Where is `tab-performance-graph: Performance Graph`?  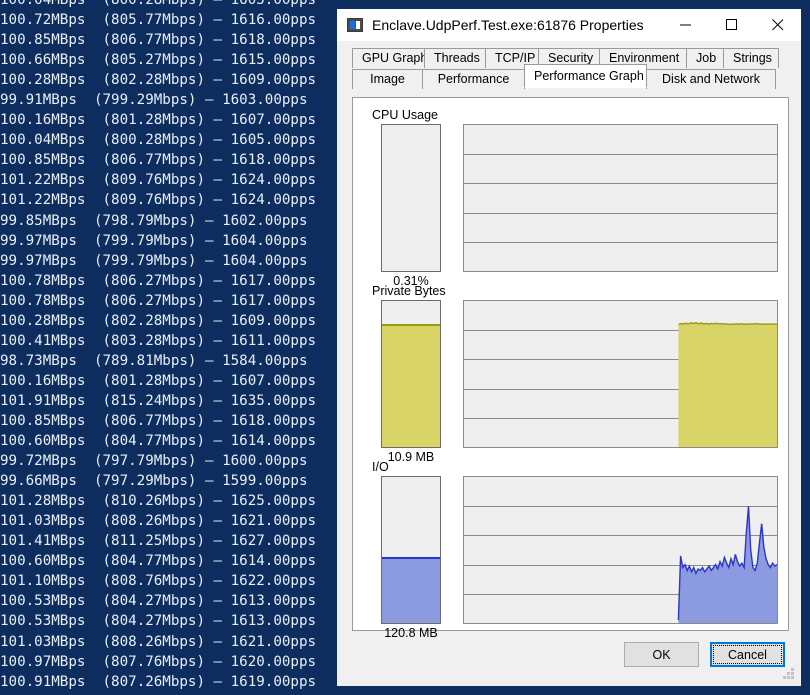
tab-performance-graph: Performance Graph is located at coordinates (585, 76).